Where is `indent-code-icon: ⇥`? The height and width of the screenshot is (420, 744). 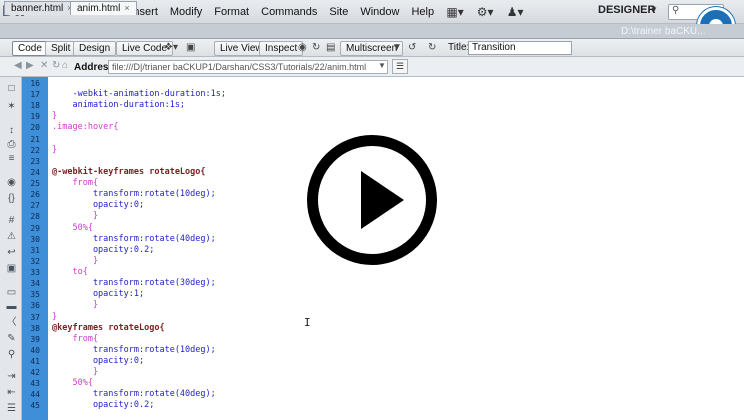 indent-code-icon: ⇥ is located at coordinates (11, 376).